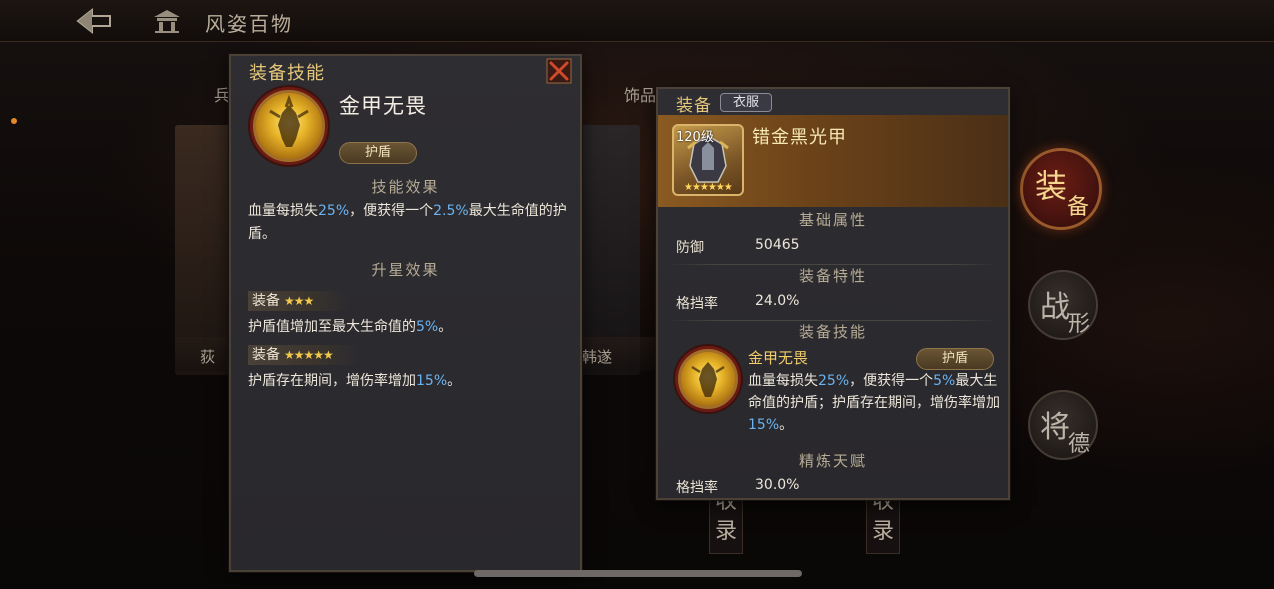  What do you see at coordinates (746, 102) in the screenshot?
I see `slot-badge: 衣服` at bounding box center [746, 102].